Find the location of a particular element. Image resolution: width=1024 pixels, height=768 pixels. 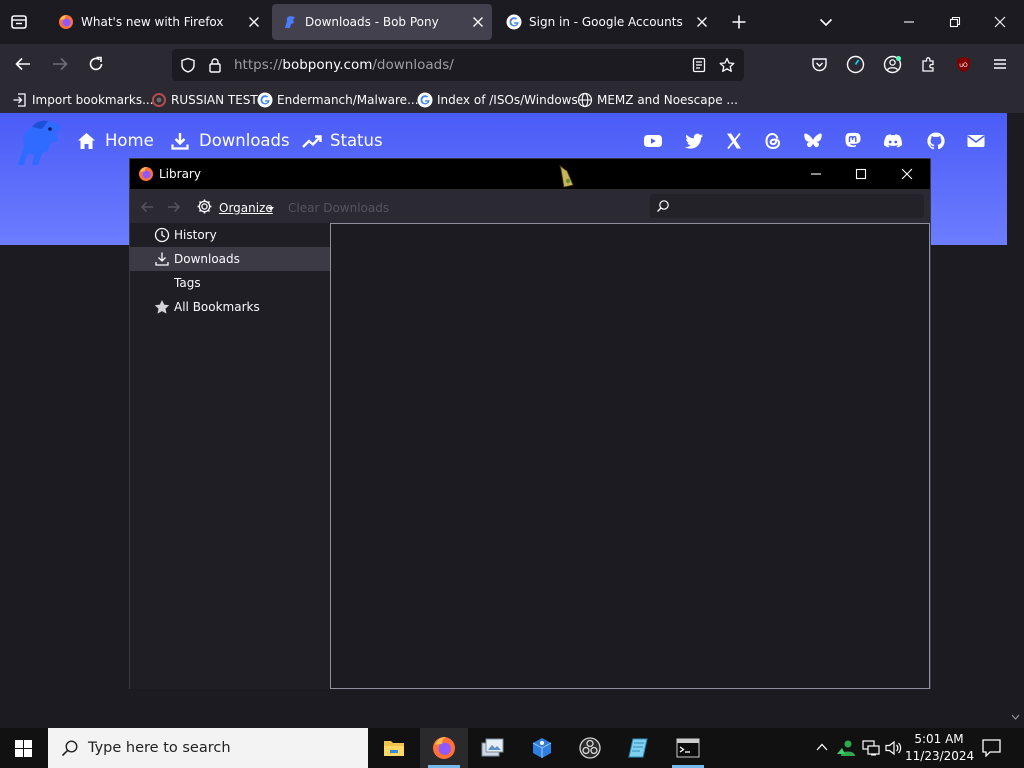

tab-title: What's new with Firefox is located at coordinates (152, 22).